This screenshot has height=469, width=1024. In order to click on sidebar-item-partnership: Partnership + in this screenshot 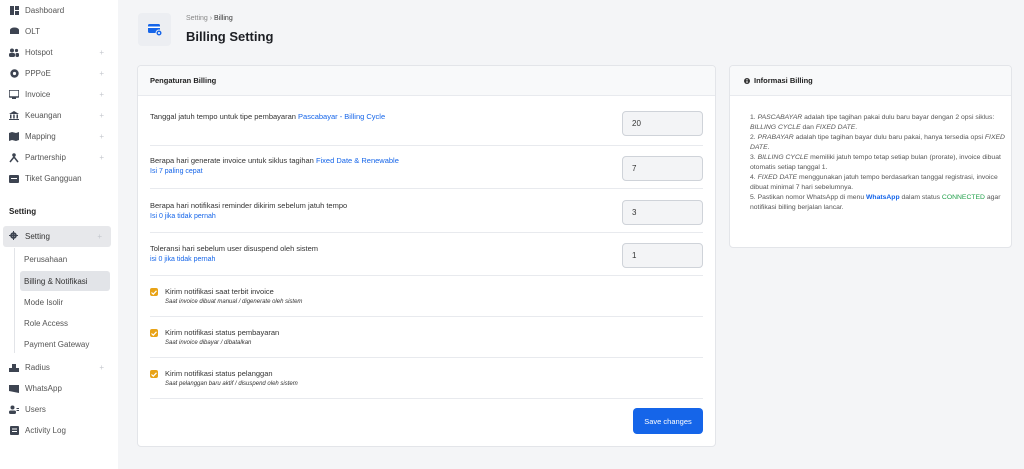, I will do `click(59, 157)`.